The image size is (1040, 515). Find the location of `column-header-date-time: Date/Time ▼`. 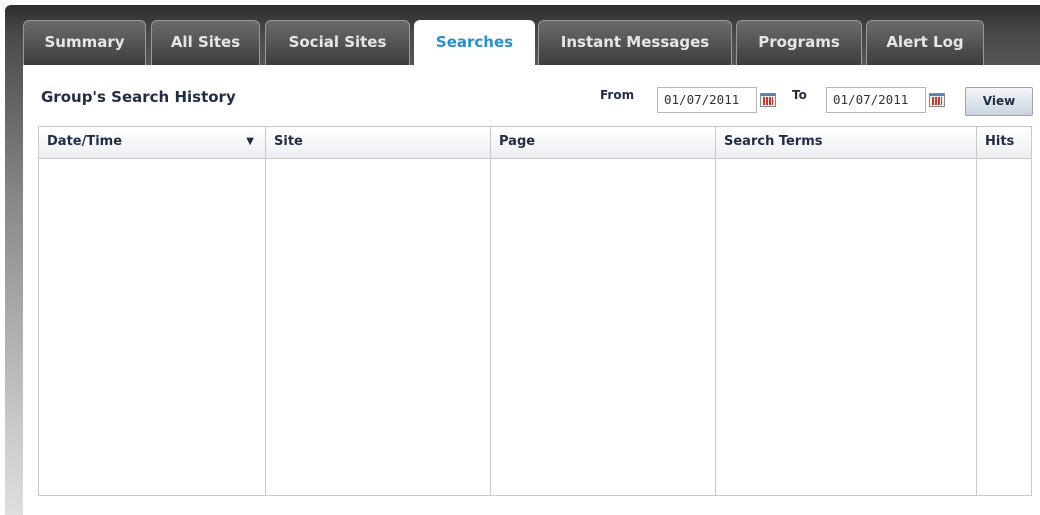

column-header-date-time: Date/Time ▼ is located at coordinates (152, 142).